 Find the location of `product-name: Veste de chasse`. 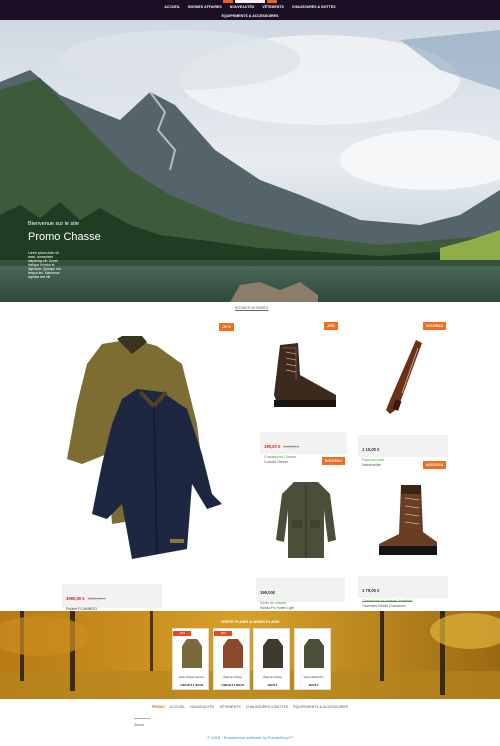

product-name: Veste de chasse is located at coordinates (300, 603).